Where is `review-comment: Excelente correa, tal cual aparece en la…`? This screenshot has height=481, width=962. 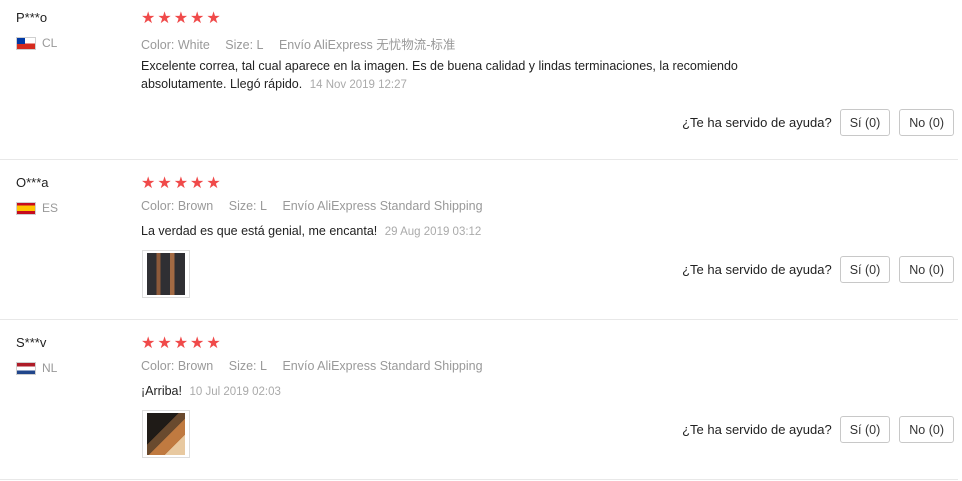 review-comment: Excelente correa, tal cual aparece en la… is located at coordinates (466, 75).